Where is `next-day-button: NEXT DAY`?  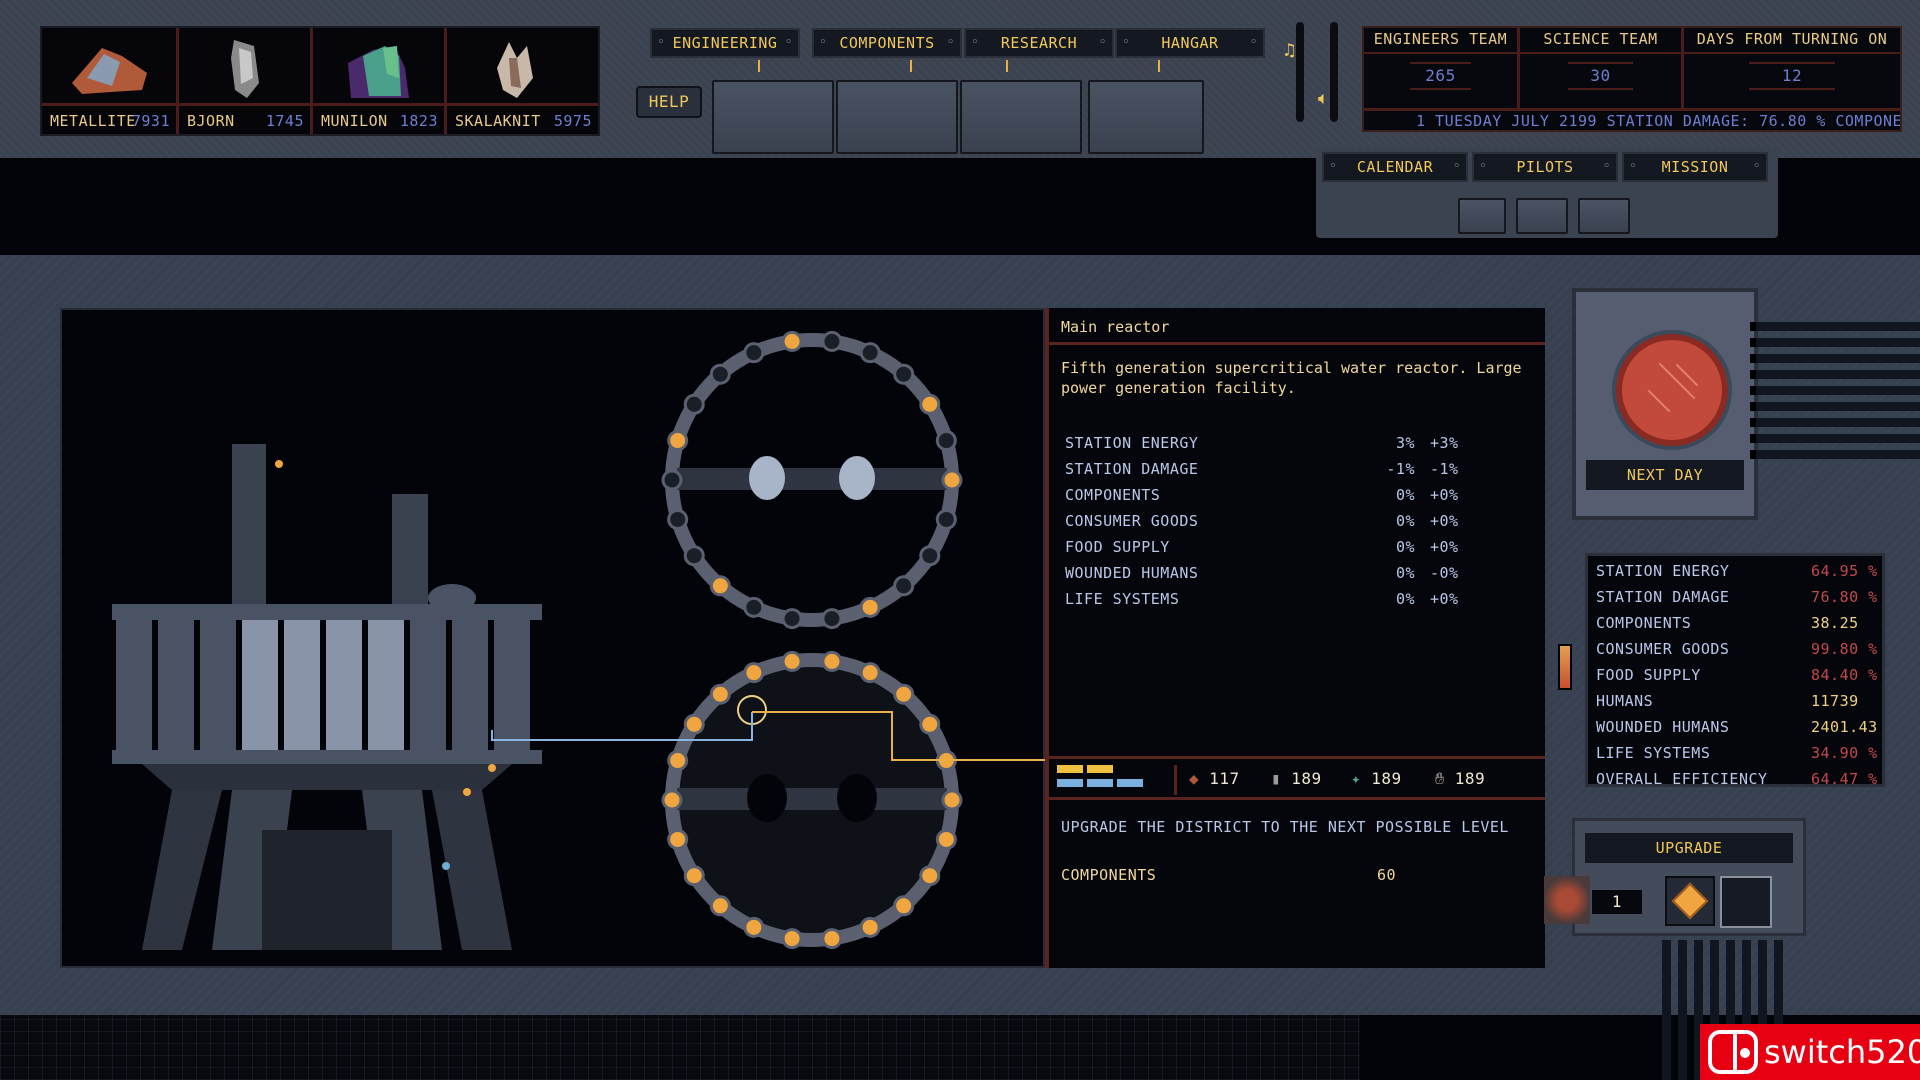
next-day-button: NEXT DAY is located at coordinates (1665, 475).